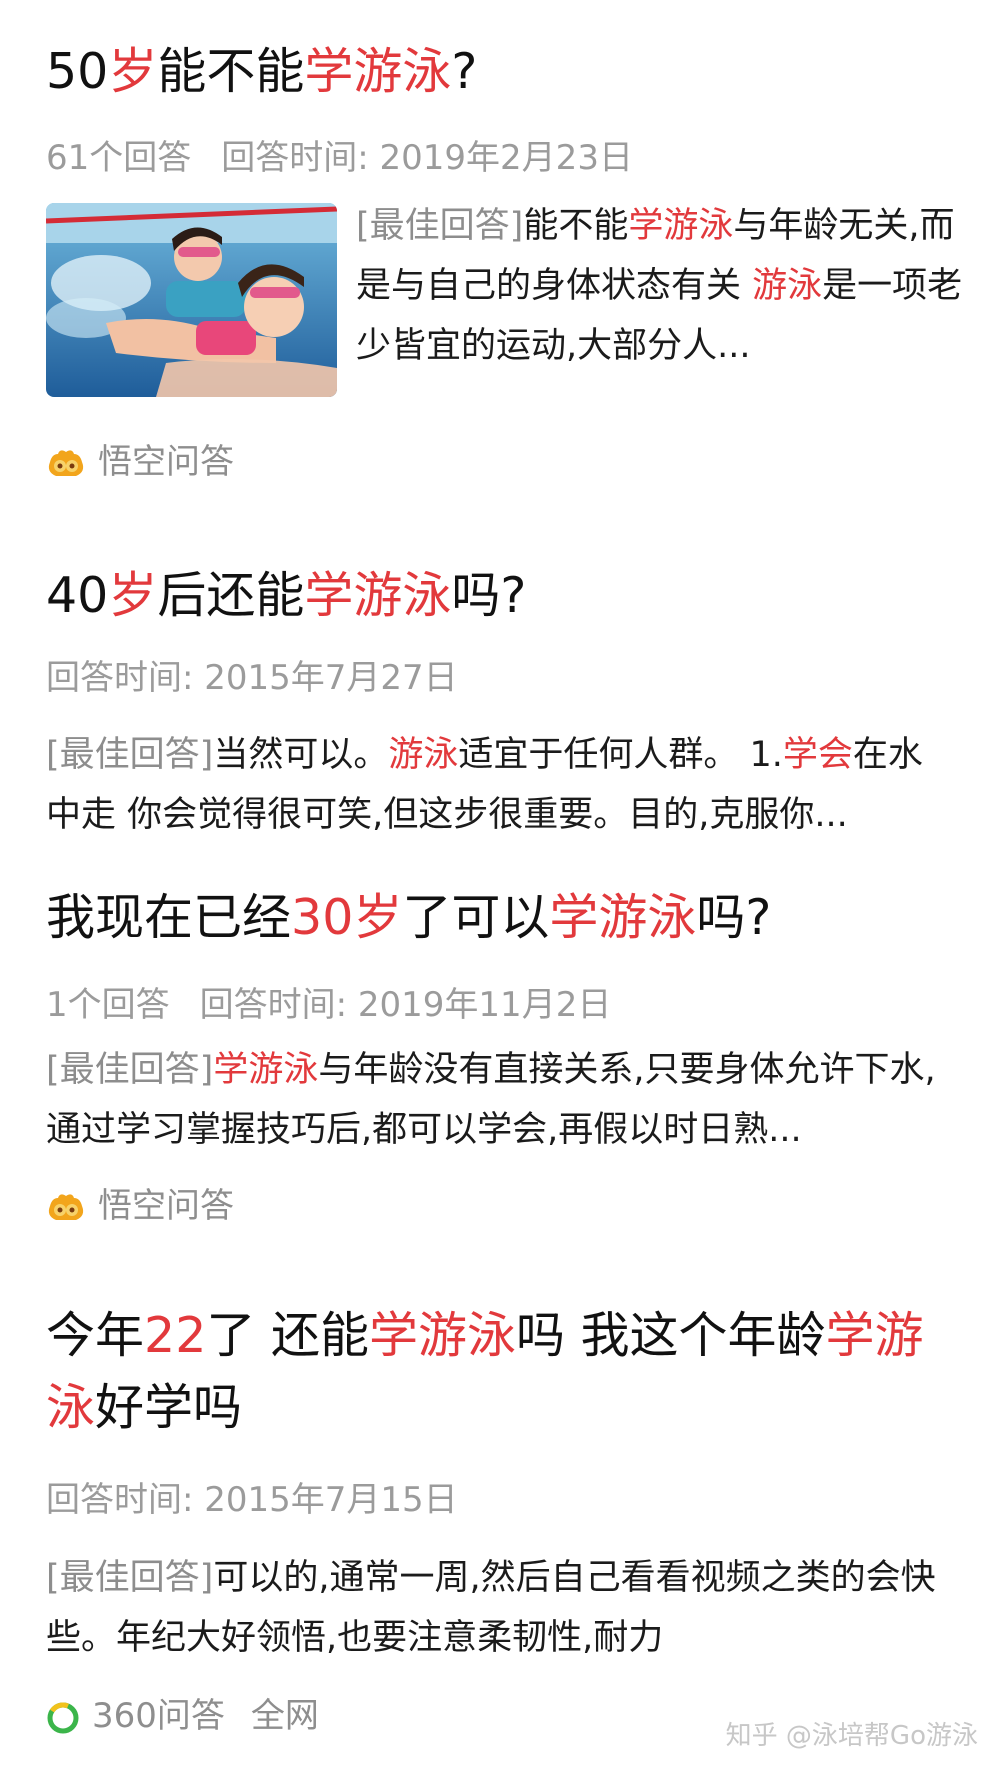 This screenshot has height=1772, width=1000. What do you see at coordinates (620, 755) in the screenshot?
I see `text-segment: 适宜于任何人群。 1.` at bounding box center [620, 755].